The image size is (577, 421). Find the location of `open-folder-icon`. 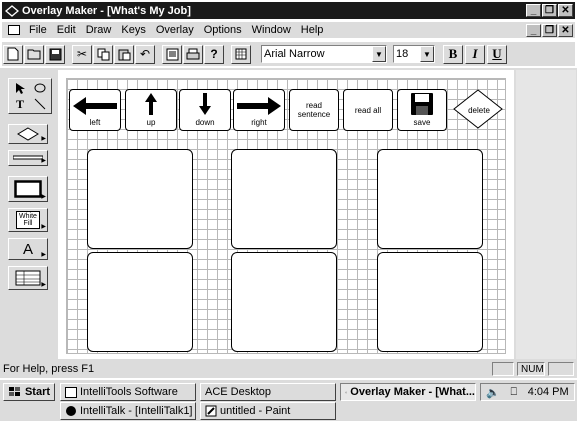

open-folder-icon is located at coordinates (34, 54).